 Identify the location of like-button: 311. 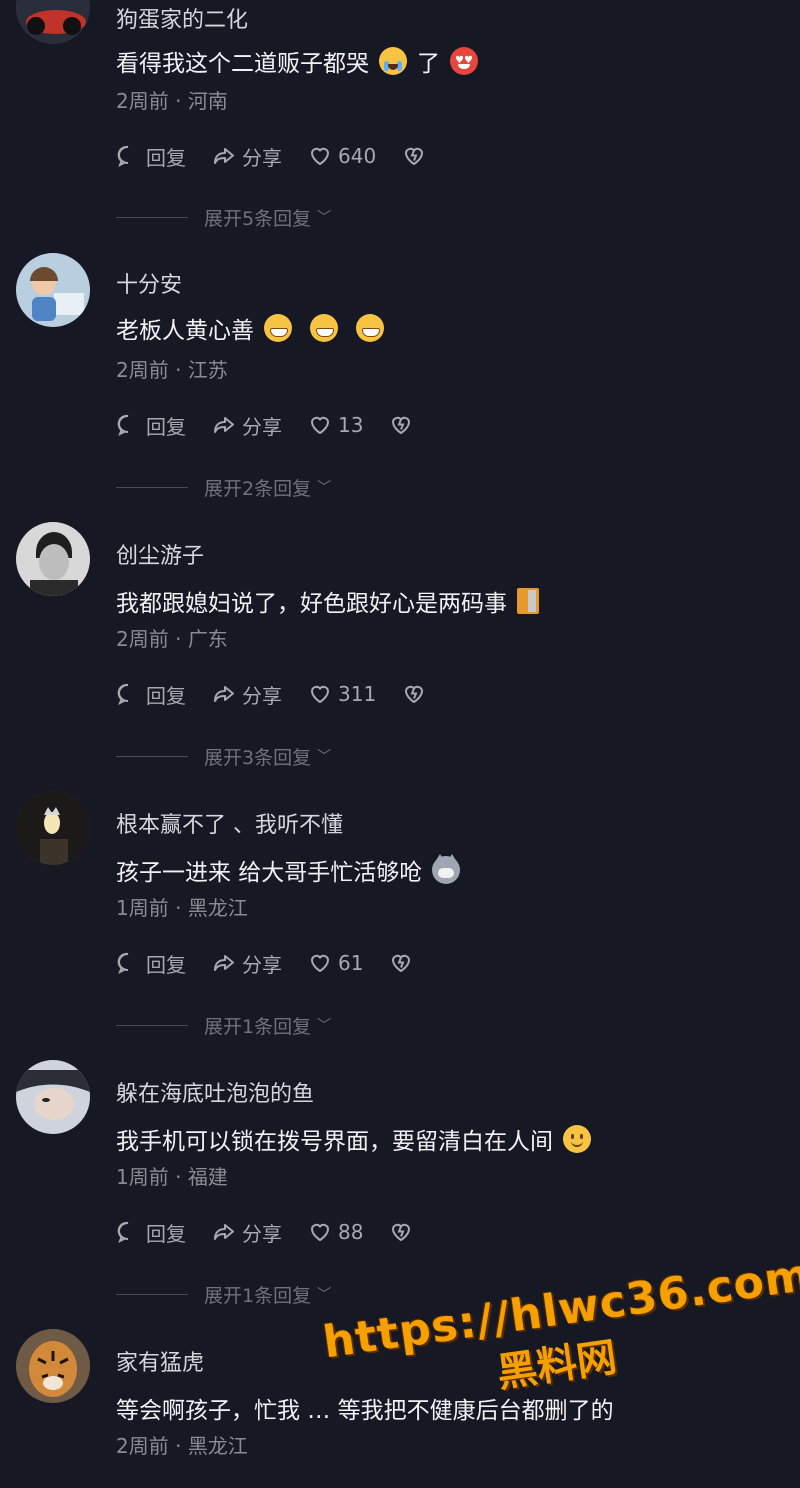
(342, 694).